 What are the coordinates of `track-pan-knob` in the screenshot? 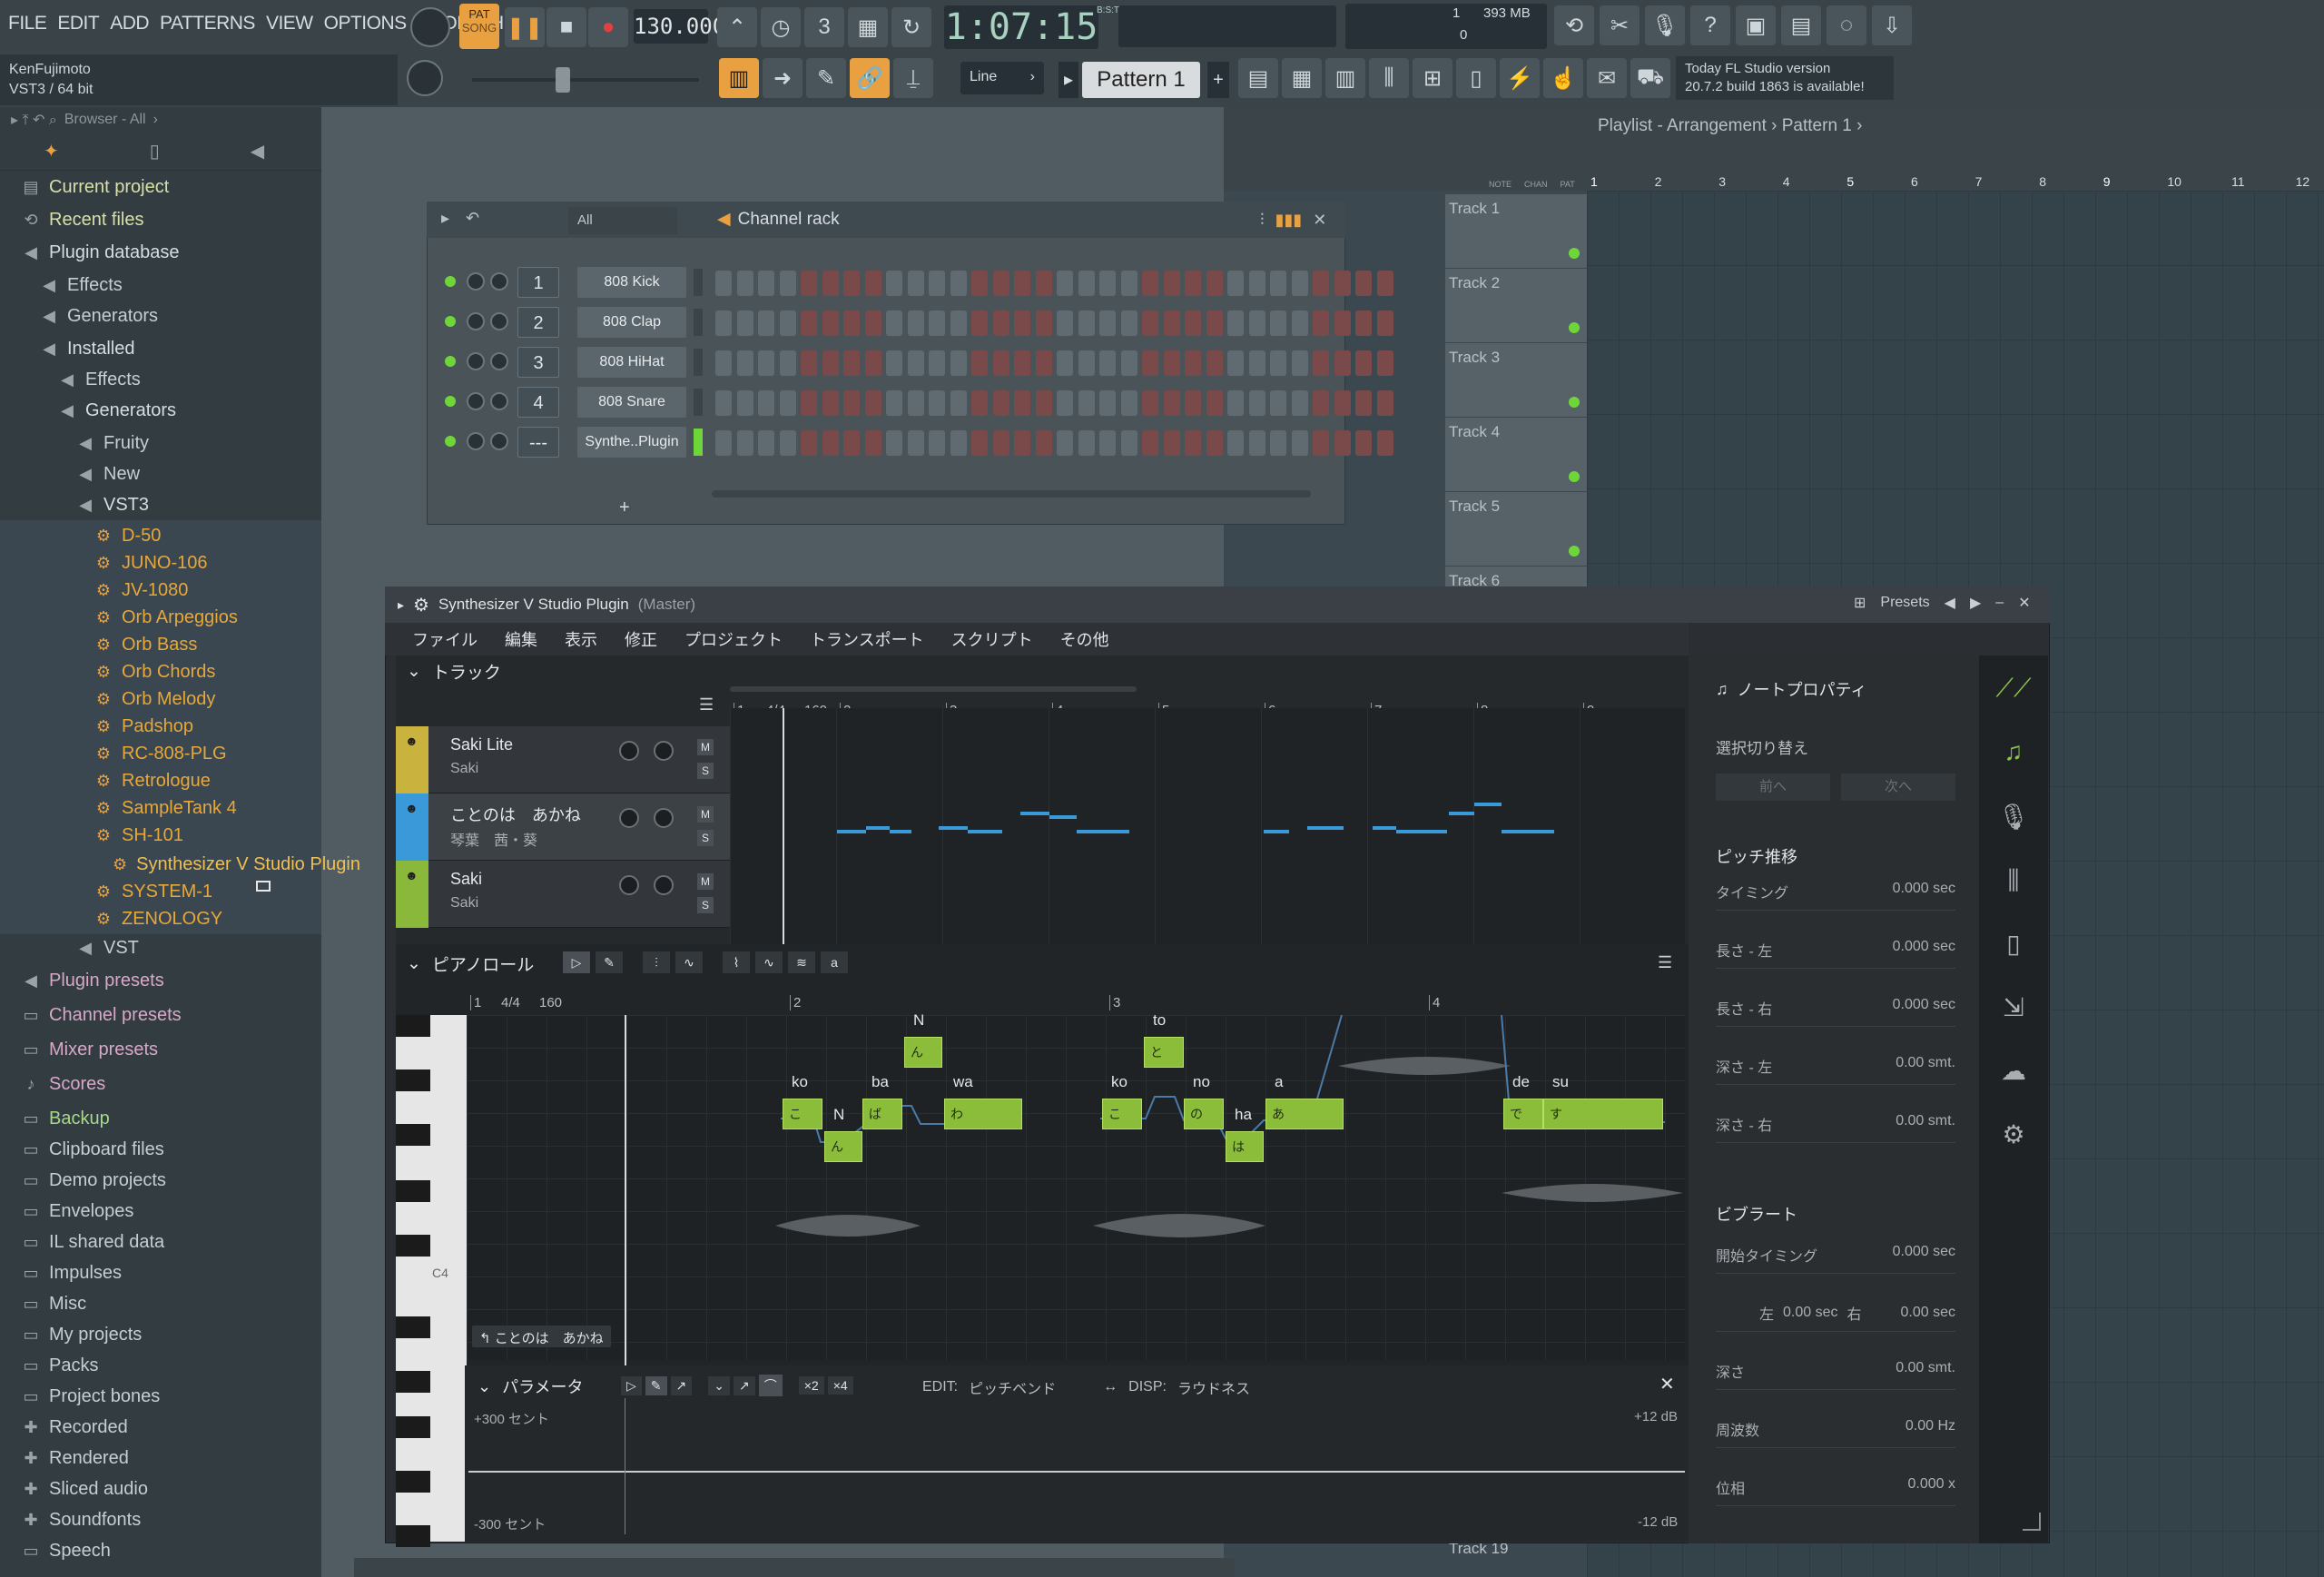 It's located at (664, 818).